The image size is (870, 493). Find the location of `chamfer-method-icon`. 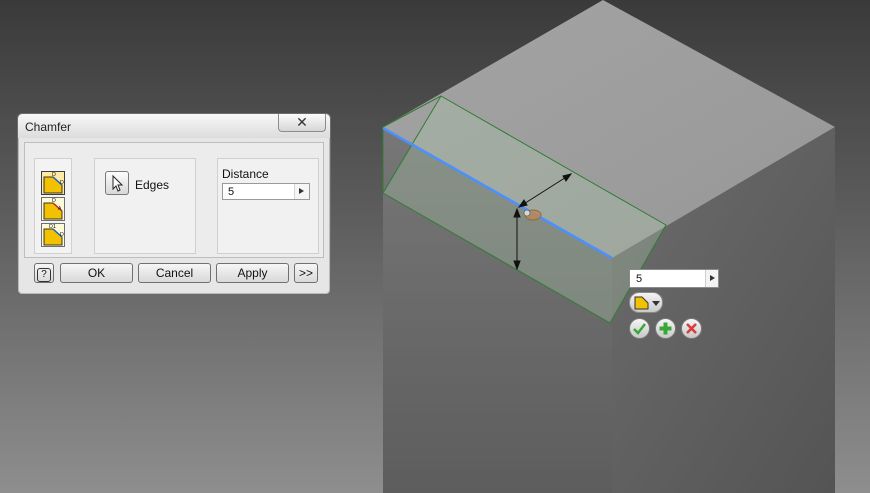

chamfer-method-icon is located at coordinates (647, 303).